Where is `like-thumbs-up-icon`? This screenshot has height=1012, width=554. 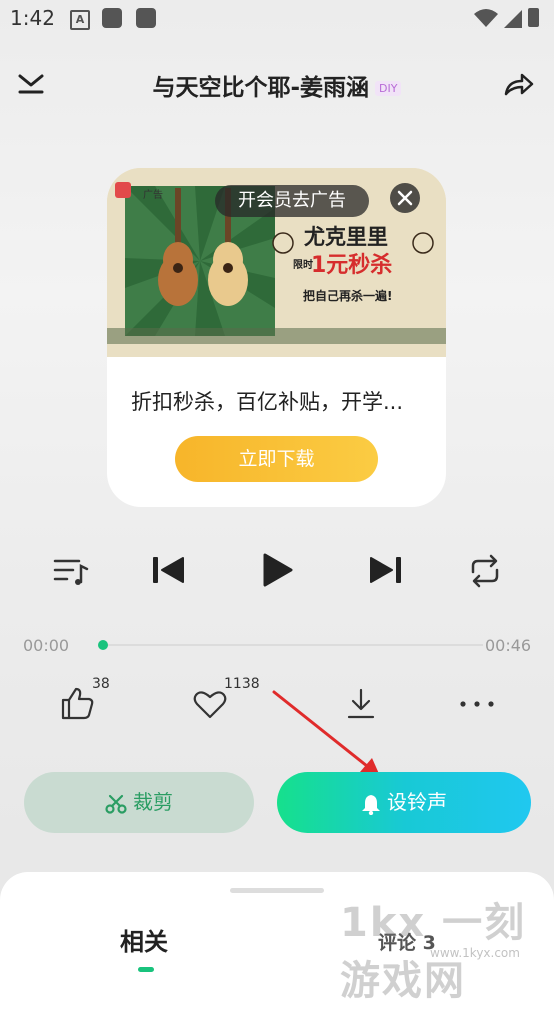
like-thumbs-up-icon is located at coordinates (77, 703).